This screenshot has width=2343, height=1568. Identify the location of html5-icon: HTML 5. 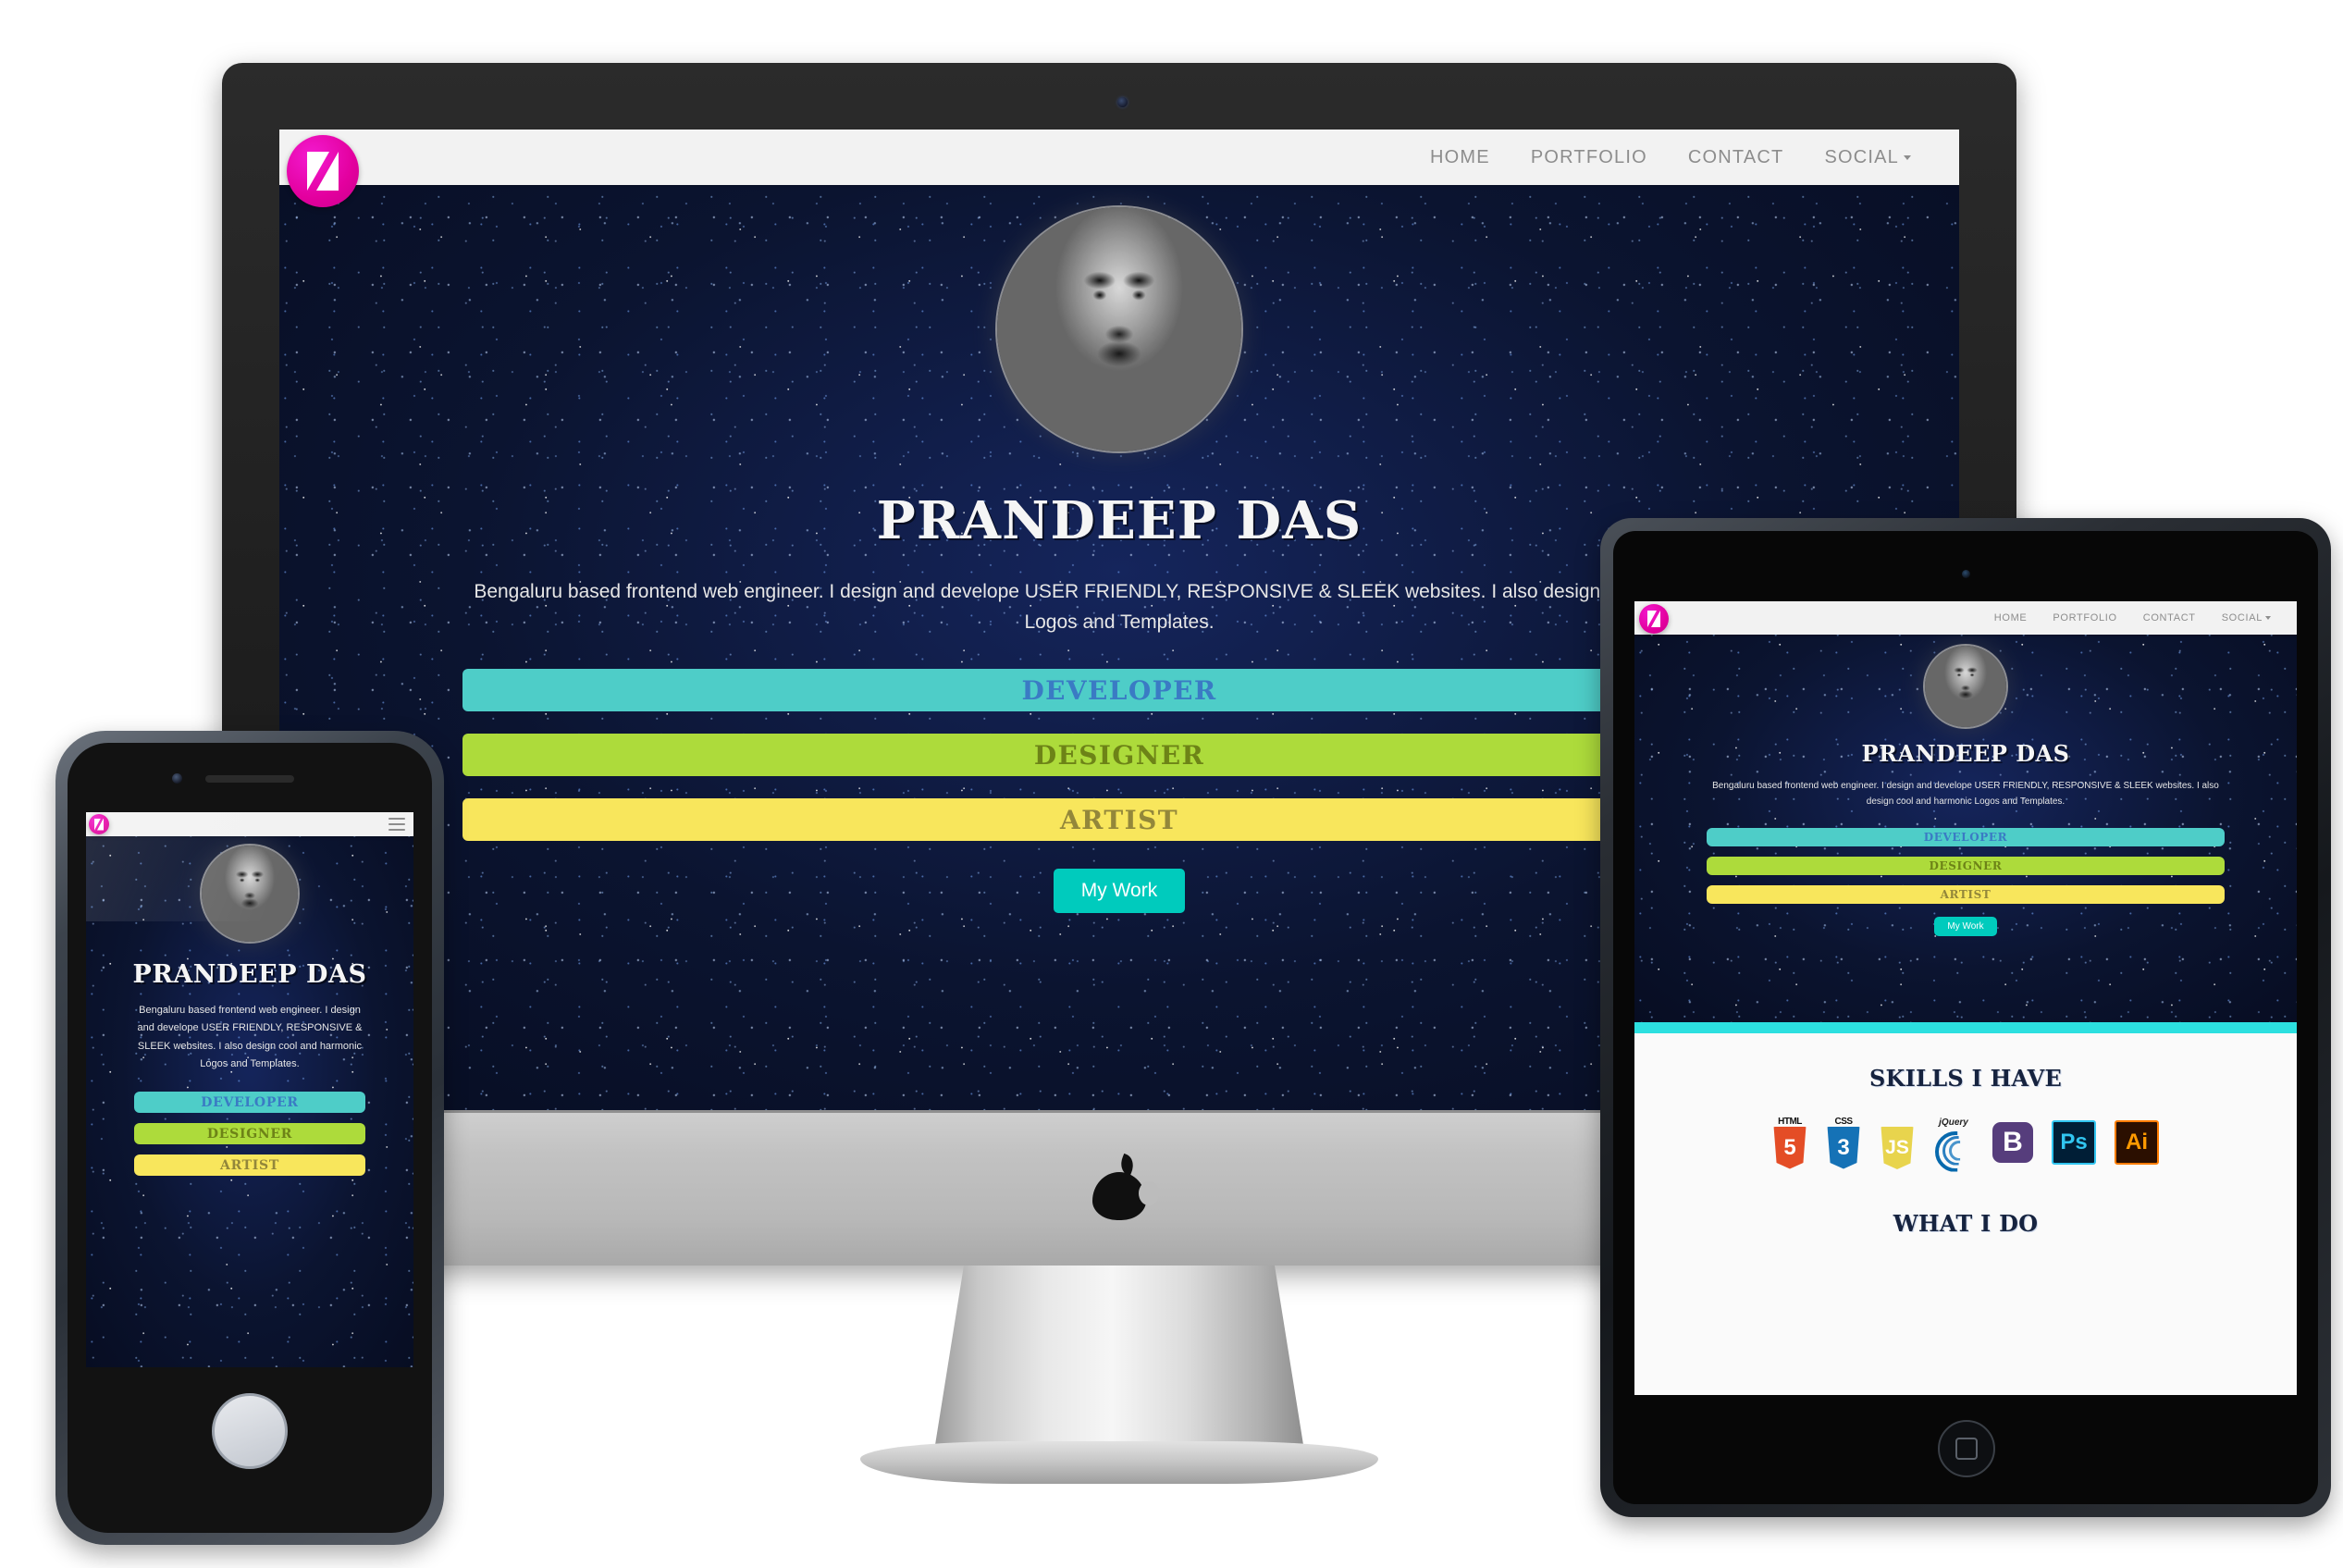
(1790, 1143).